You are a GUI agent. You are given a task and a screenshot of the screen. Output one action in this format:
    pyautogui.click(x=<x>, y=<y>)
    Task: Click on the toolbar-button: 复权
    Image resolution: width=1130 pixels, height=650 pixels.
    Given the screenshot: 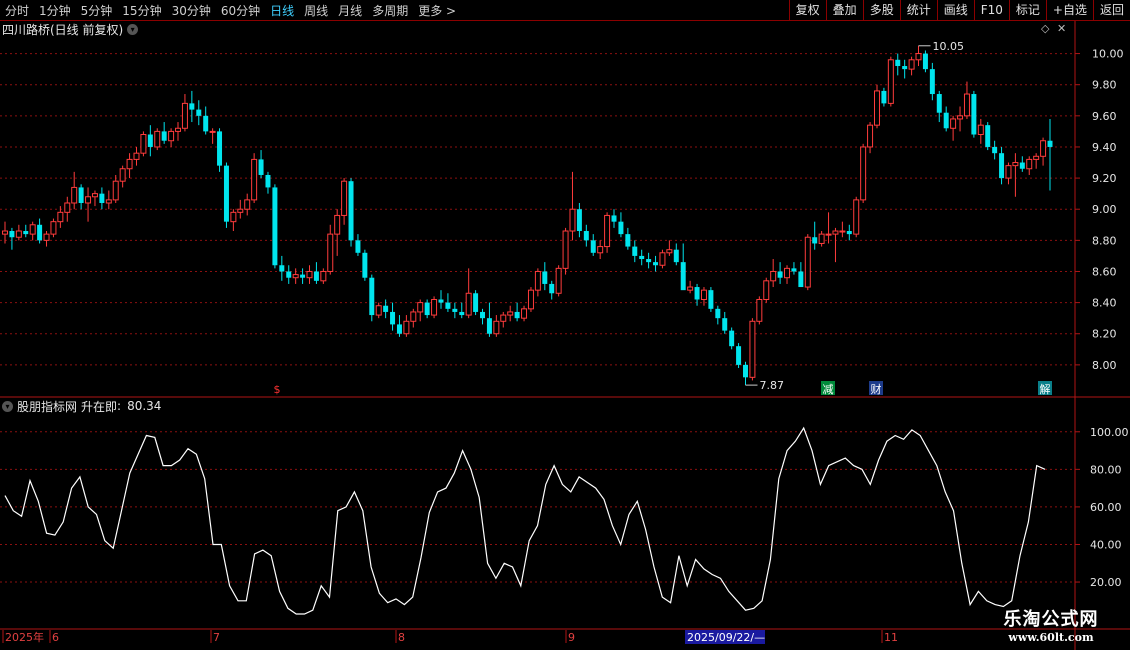 What is the action you would take?
    pyautogui.click(x=807, y=10)
    